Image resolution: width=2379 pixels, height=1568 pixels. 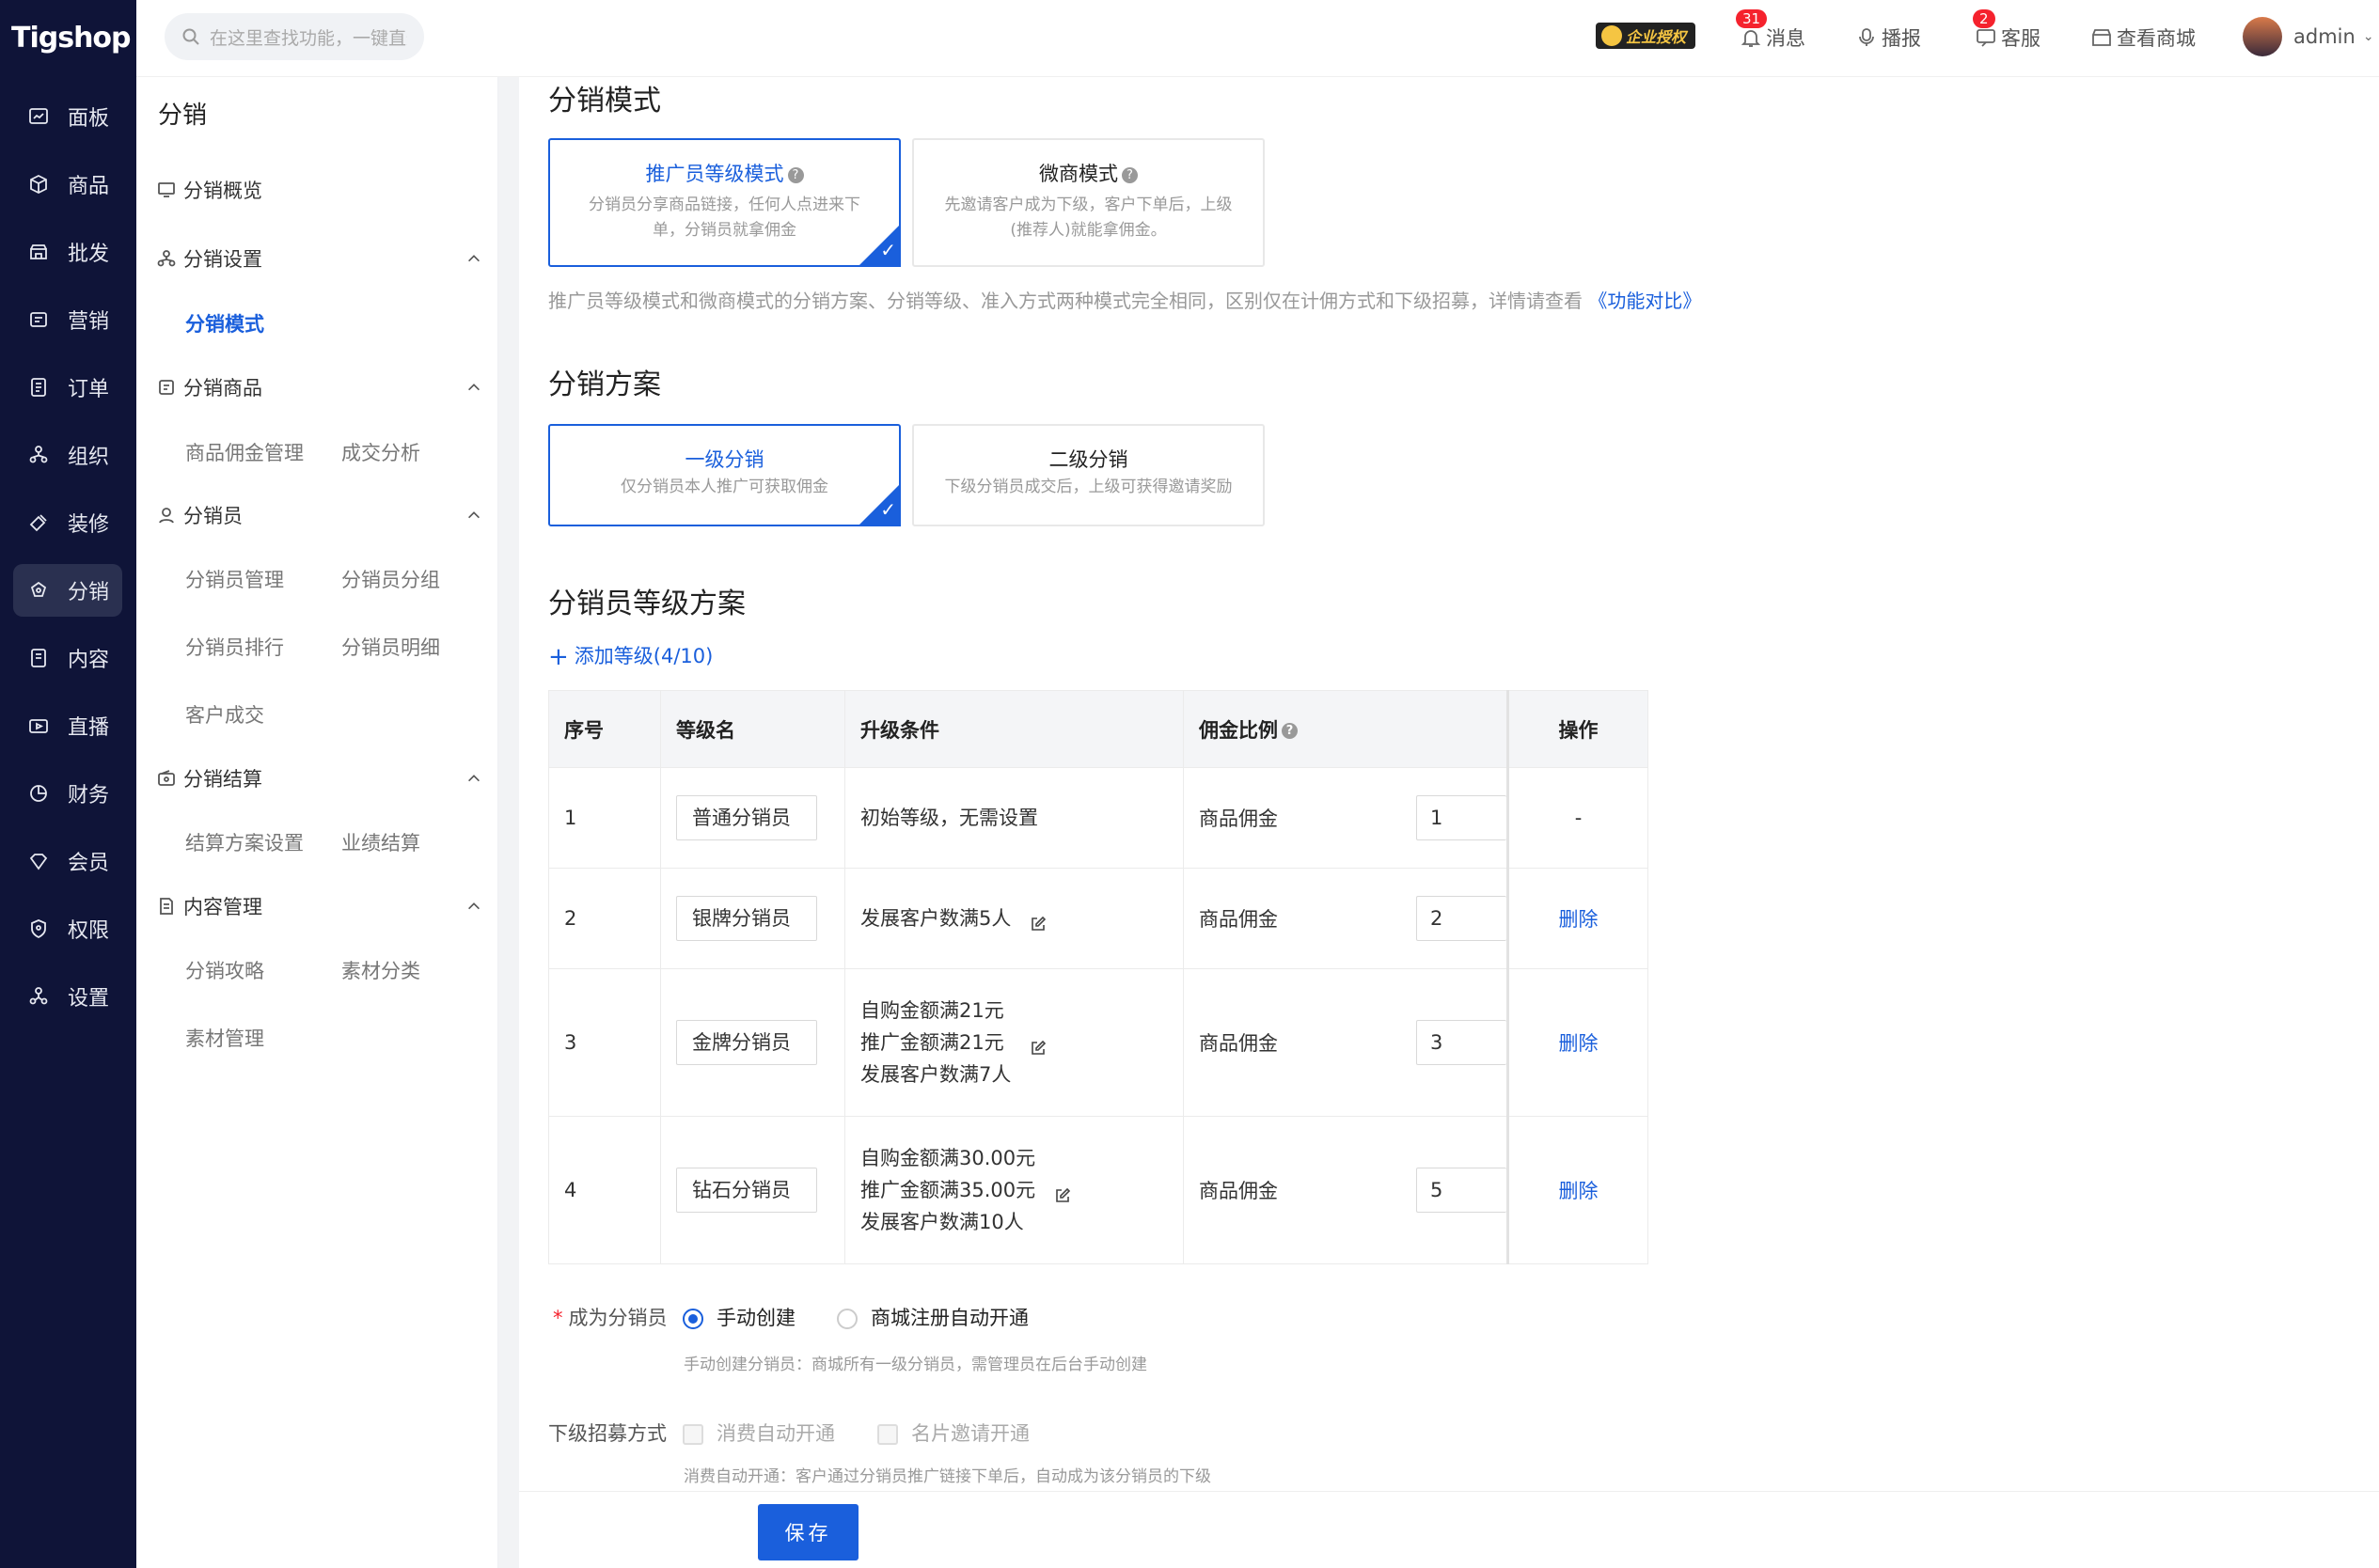 What do you see at coordinates (89, 660) in the screenshot?
I see `rail-item-label: 内容` at bounding box center [89, 660].